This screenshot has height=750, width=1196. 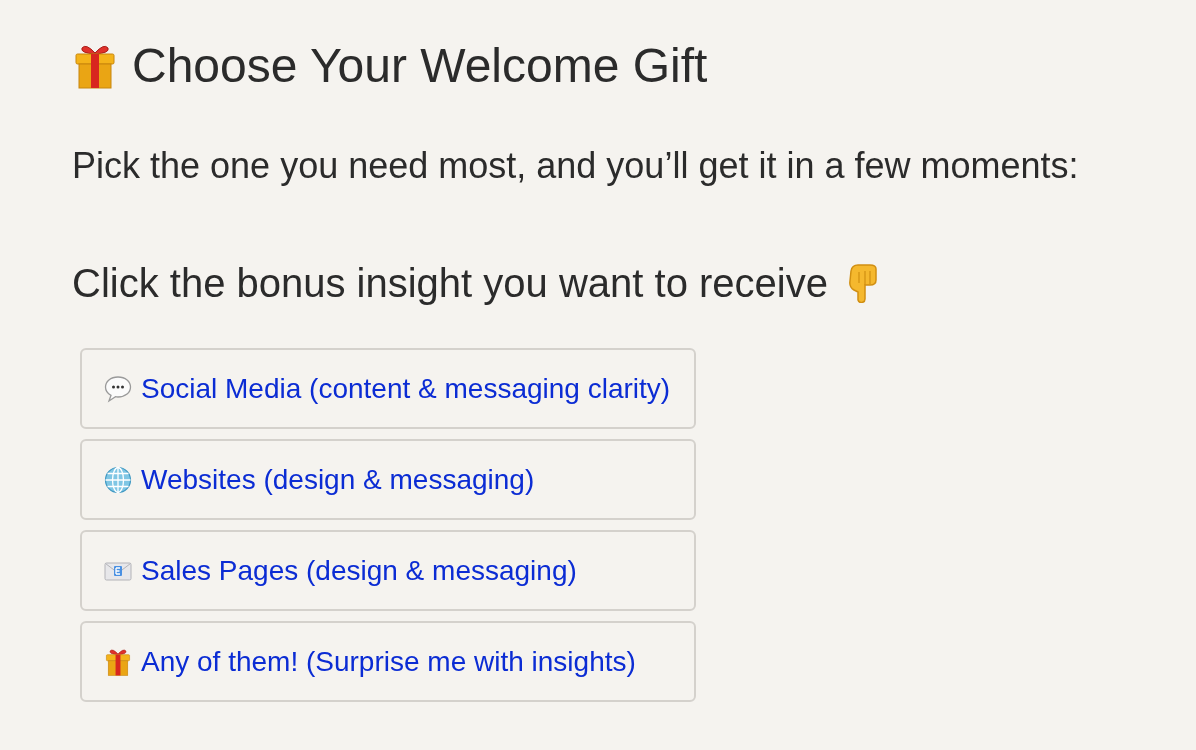 I want to click on option-button: Websites (design & messaging), so click(x=388, y=479).